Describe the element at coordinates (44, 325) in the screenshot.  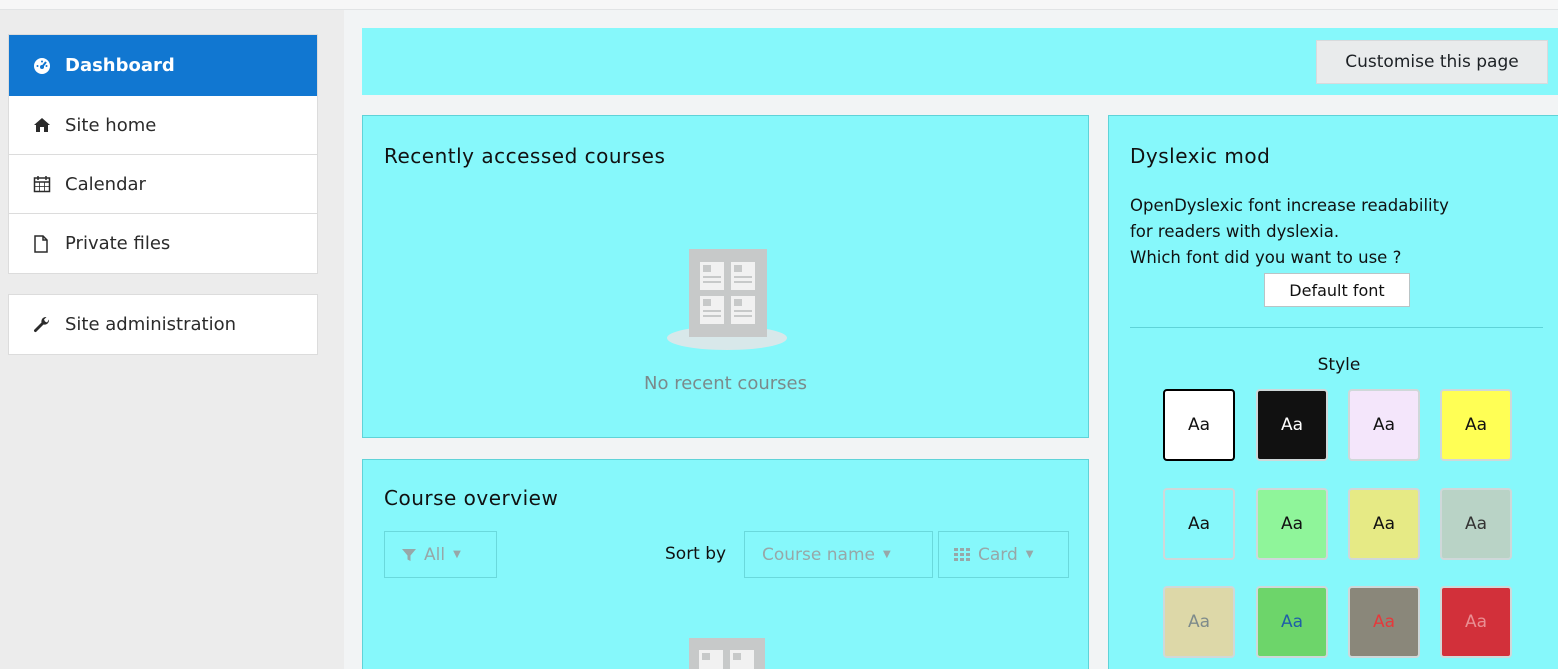
I see `wrench-icon` at that location.